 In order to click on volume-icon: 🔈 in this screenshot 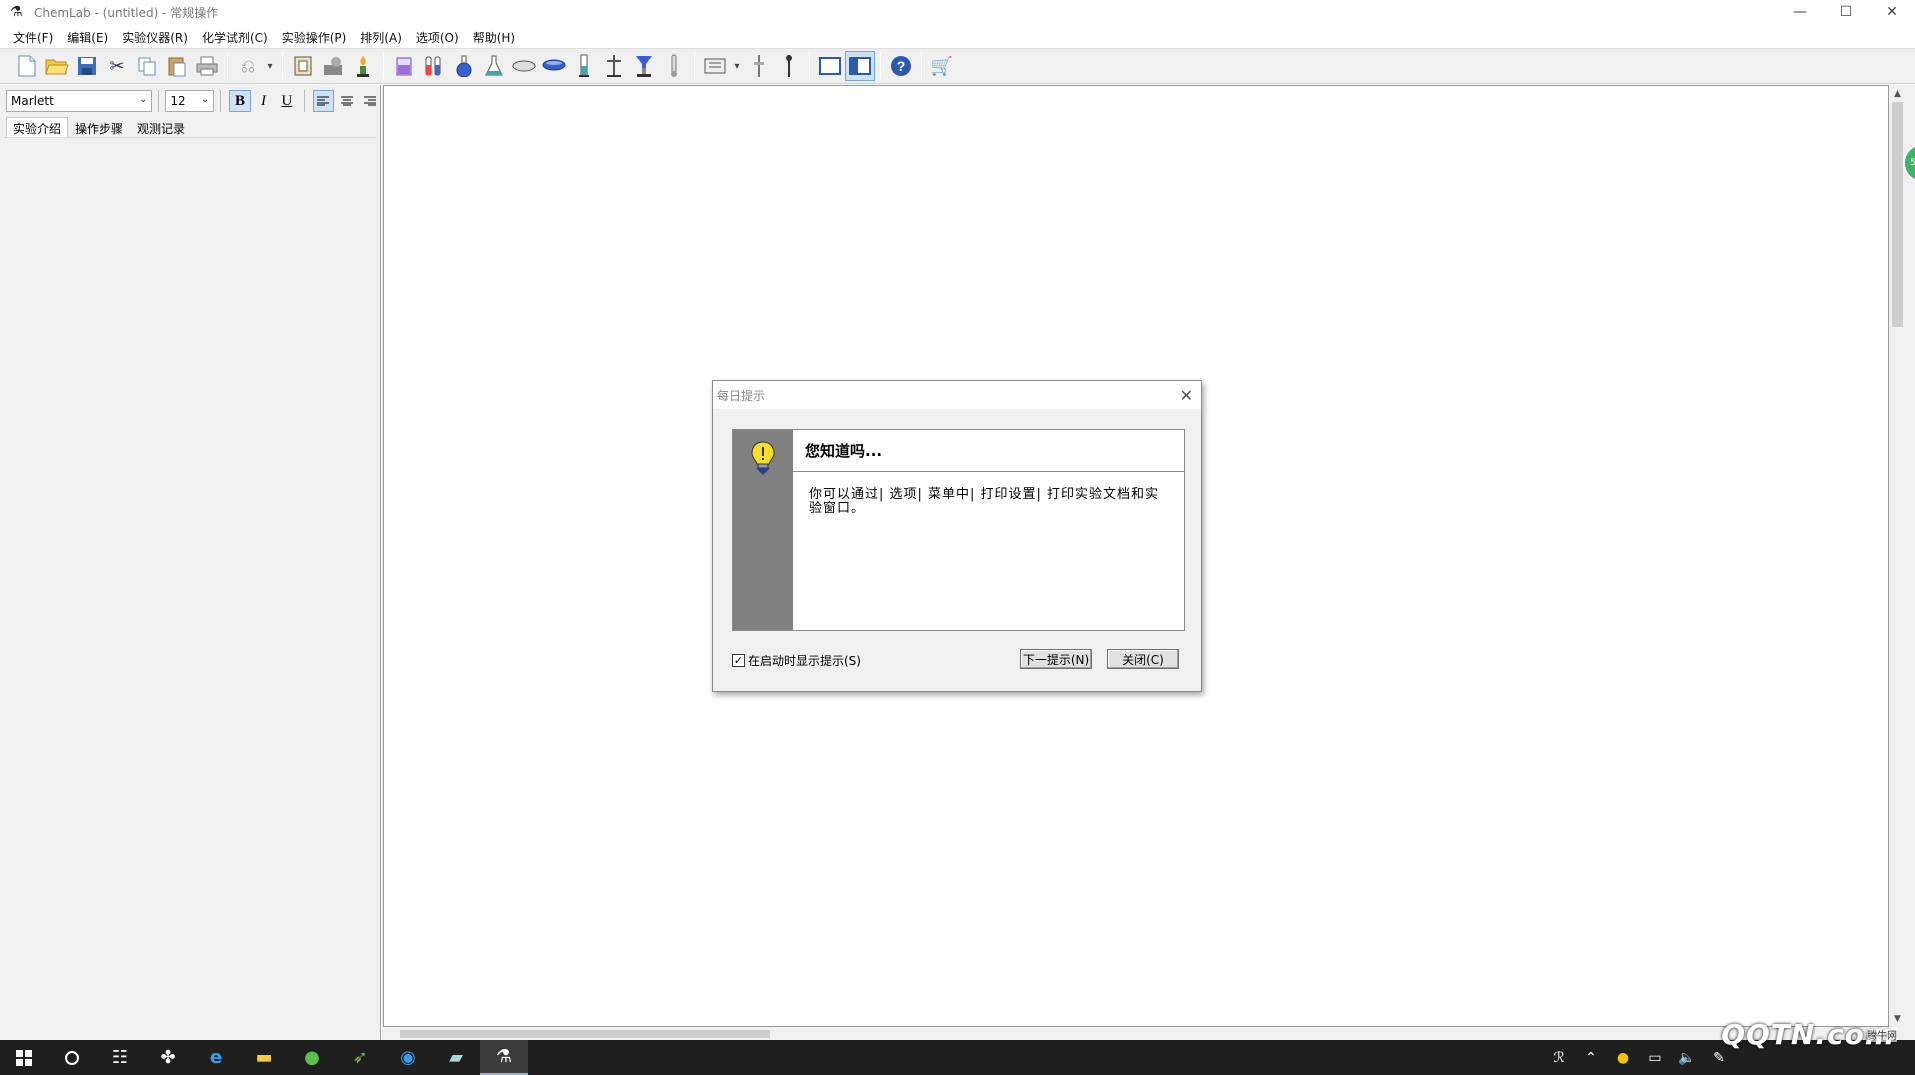, I will do `click(1687, 1058)`.